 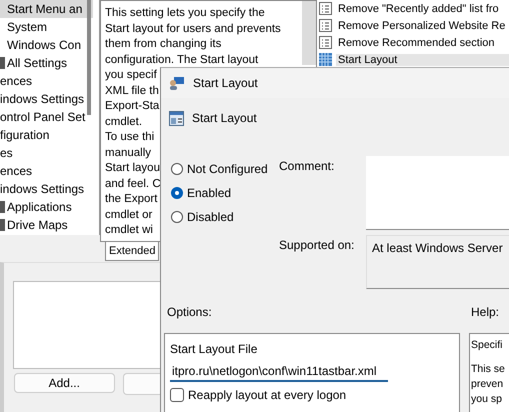 What do you see at coordinates (49, 45) in the screenshot?
I see `tree-item: Windows Con` at bounding box center [49, 45].